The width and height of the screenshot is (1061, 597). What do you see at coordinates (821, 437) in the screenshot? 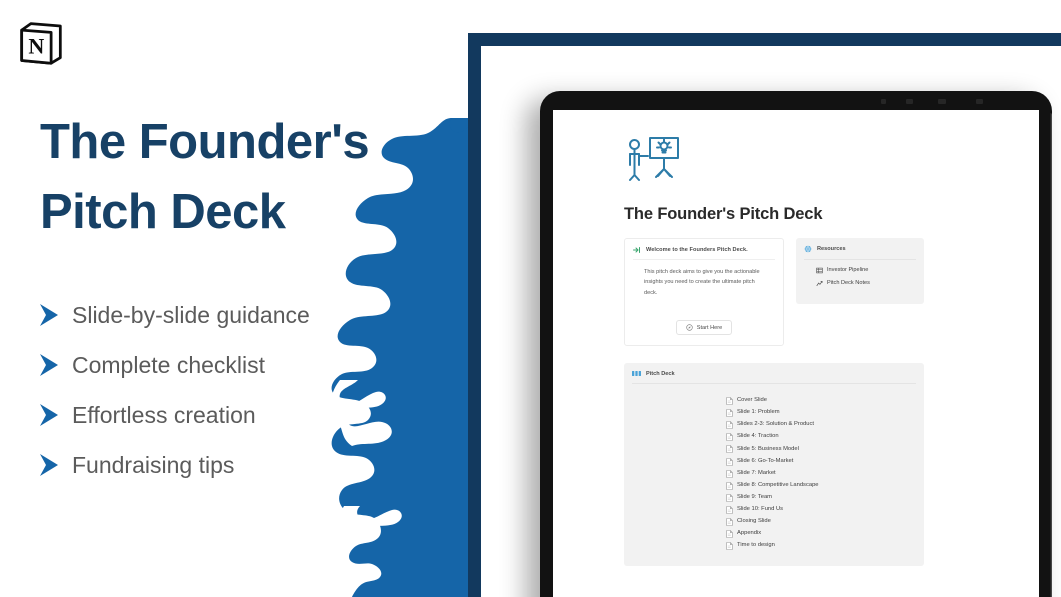
I see `slide-list-item: Slide 4: Traction` at bounding box center [821, 437].